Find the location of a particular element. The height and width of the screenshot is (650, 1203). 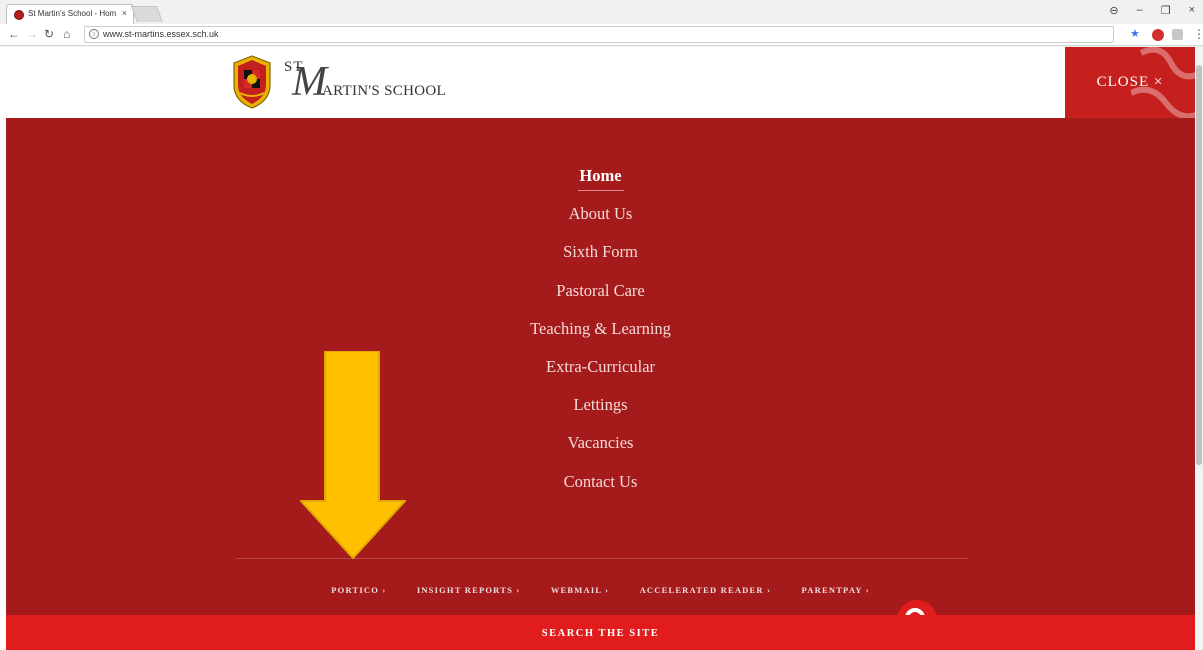

nav-item-teaching-learning: Teaching & Learning is located at coordinates (600, 338).